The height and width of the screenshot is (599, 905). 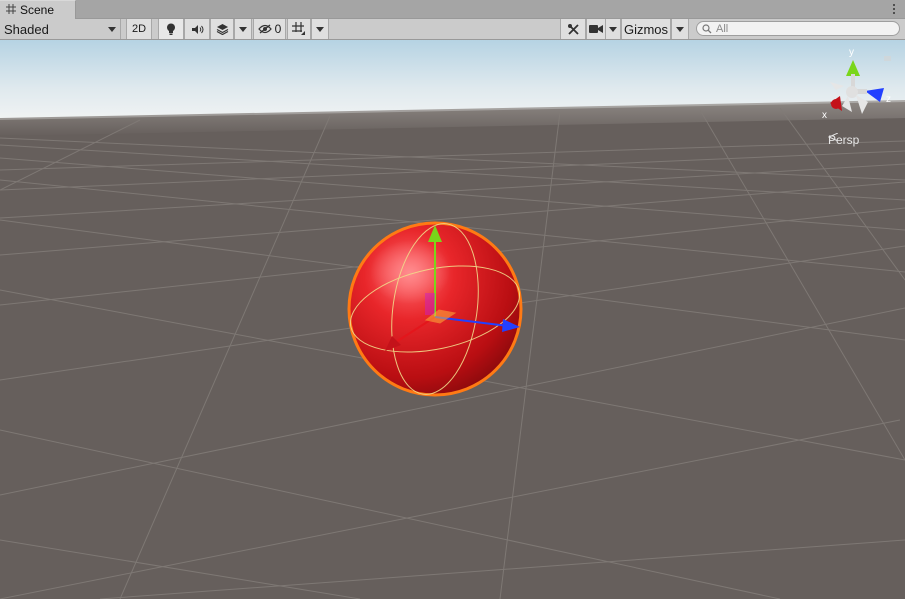 What do you see at coordinates (798, 28) in the screenshot?
I see `search-input: All` at bounding box center [798, 28].